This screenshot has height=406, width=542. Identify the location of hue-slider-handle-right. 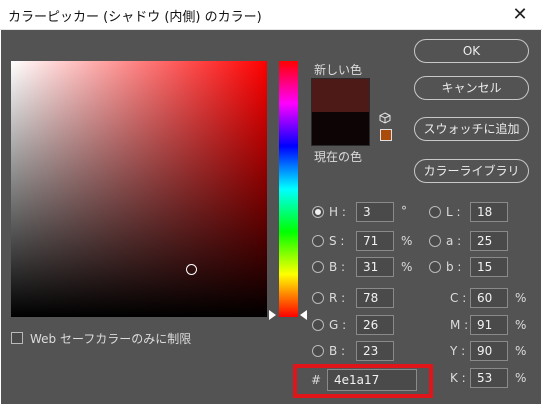
(303, 315).